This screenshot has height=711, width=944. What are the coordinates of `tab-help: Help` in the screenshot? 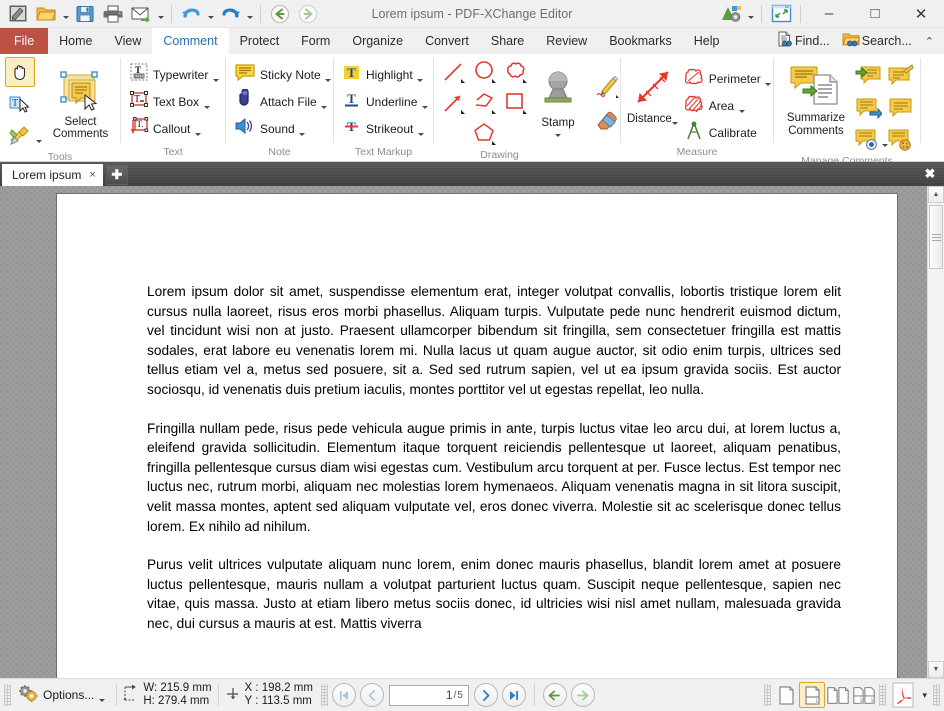 It's located at (707, 41).